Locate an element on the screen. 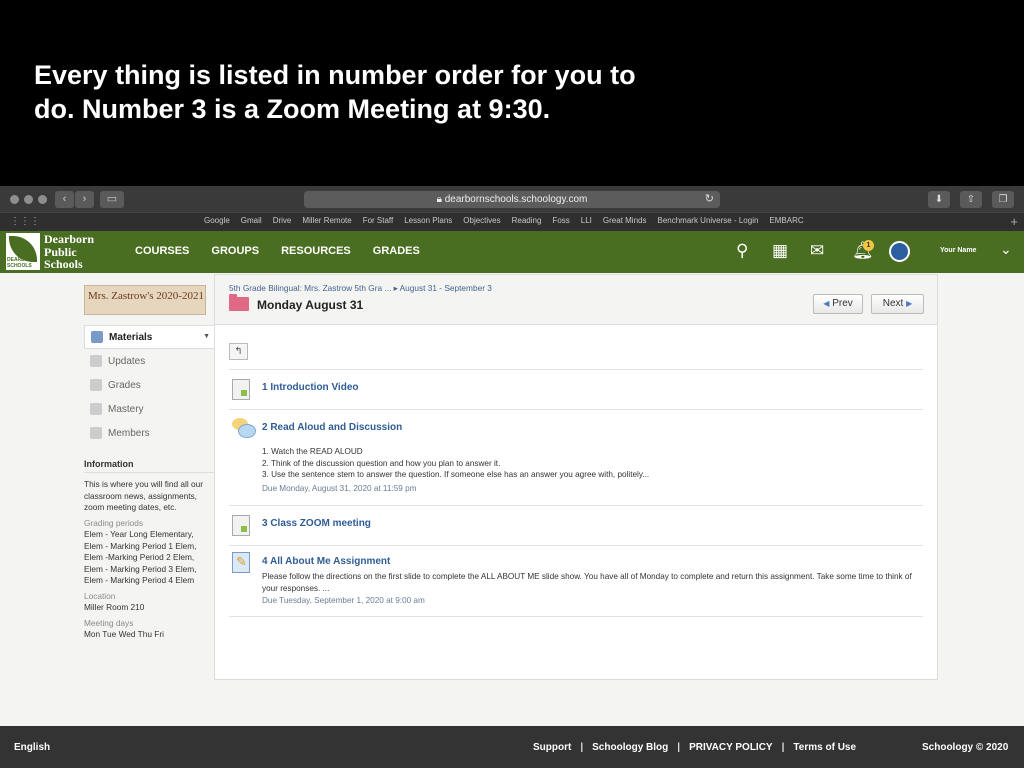  information-heading: Information is located at coordinates (149, 466).